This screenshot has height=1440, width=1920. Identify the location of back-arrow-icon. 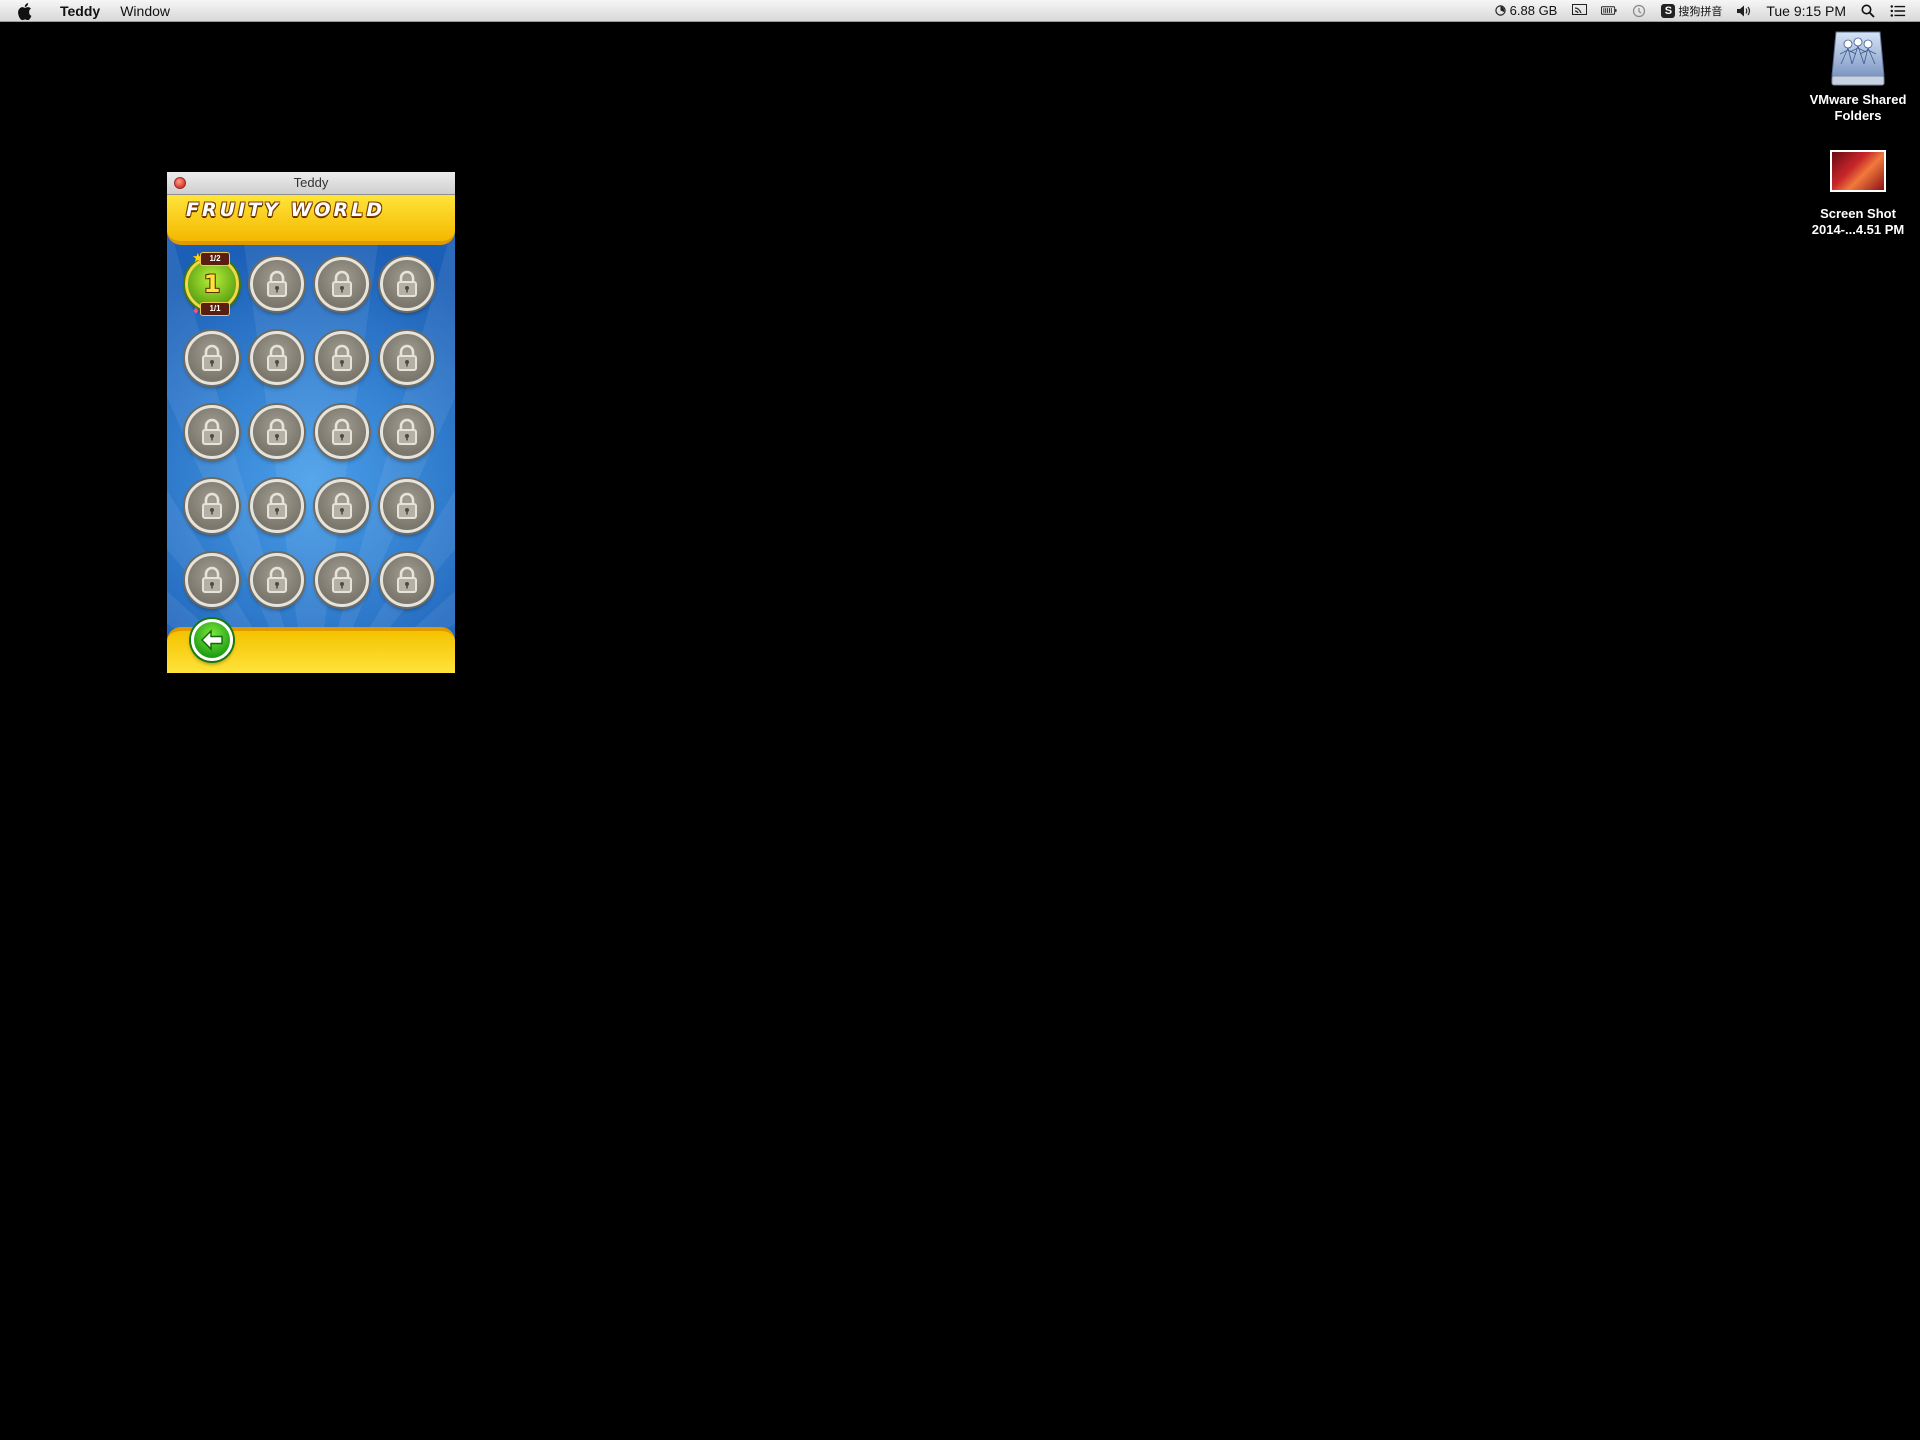
(212, 640).